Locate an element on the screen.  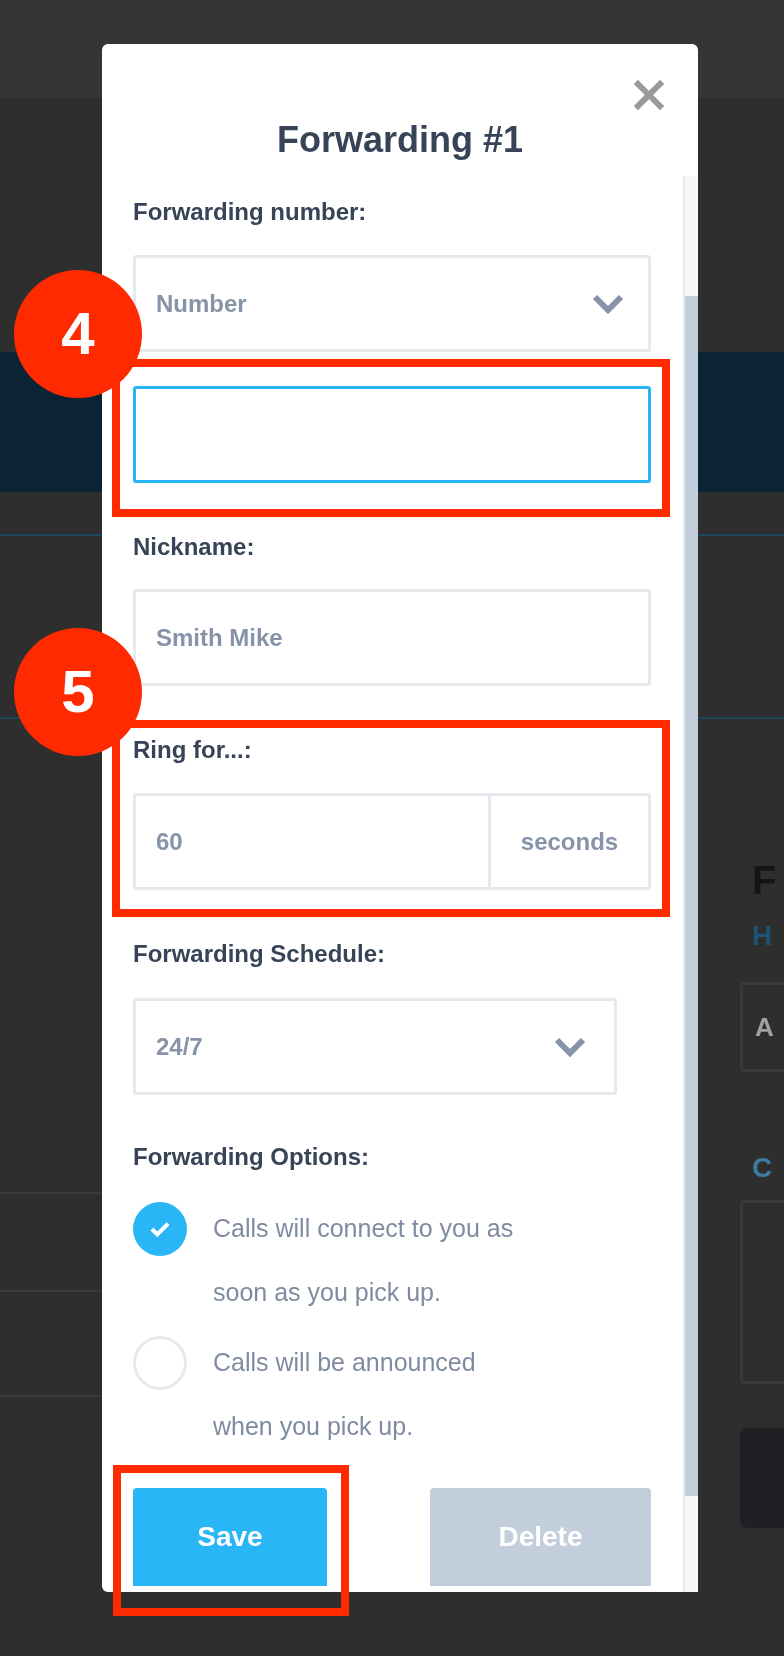
select-value: Number is located at coordinates (201, 303).